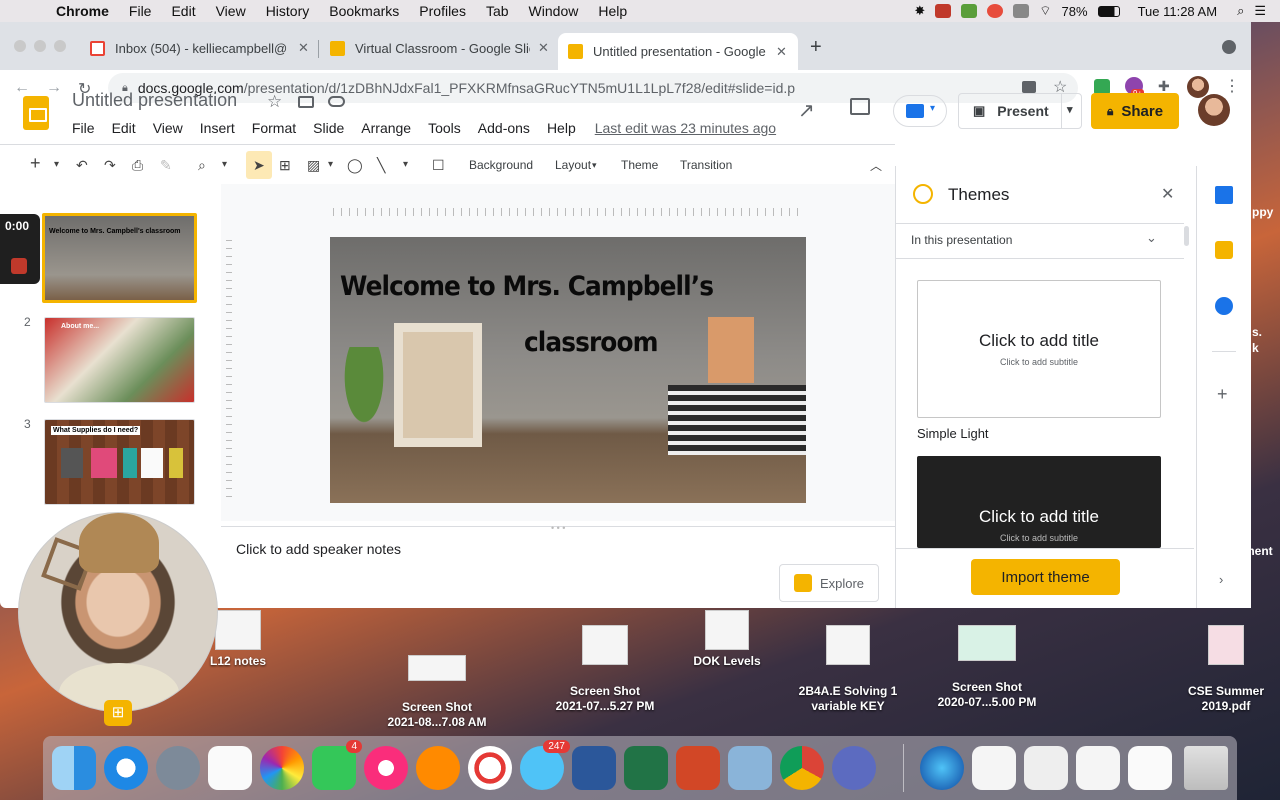 The image size is (1280, 800). I want to click on clock: Tue 11:28 AM, so click(1178, 11).